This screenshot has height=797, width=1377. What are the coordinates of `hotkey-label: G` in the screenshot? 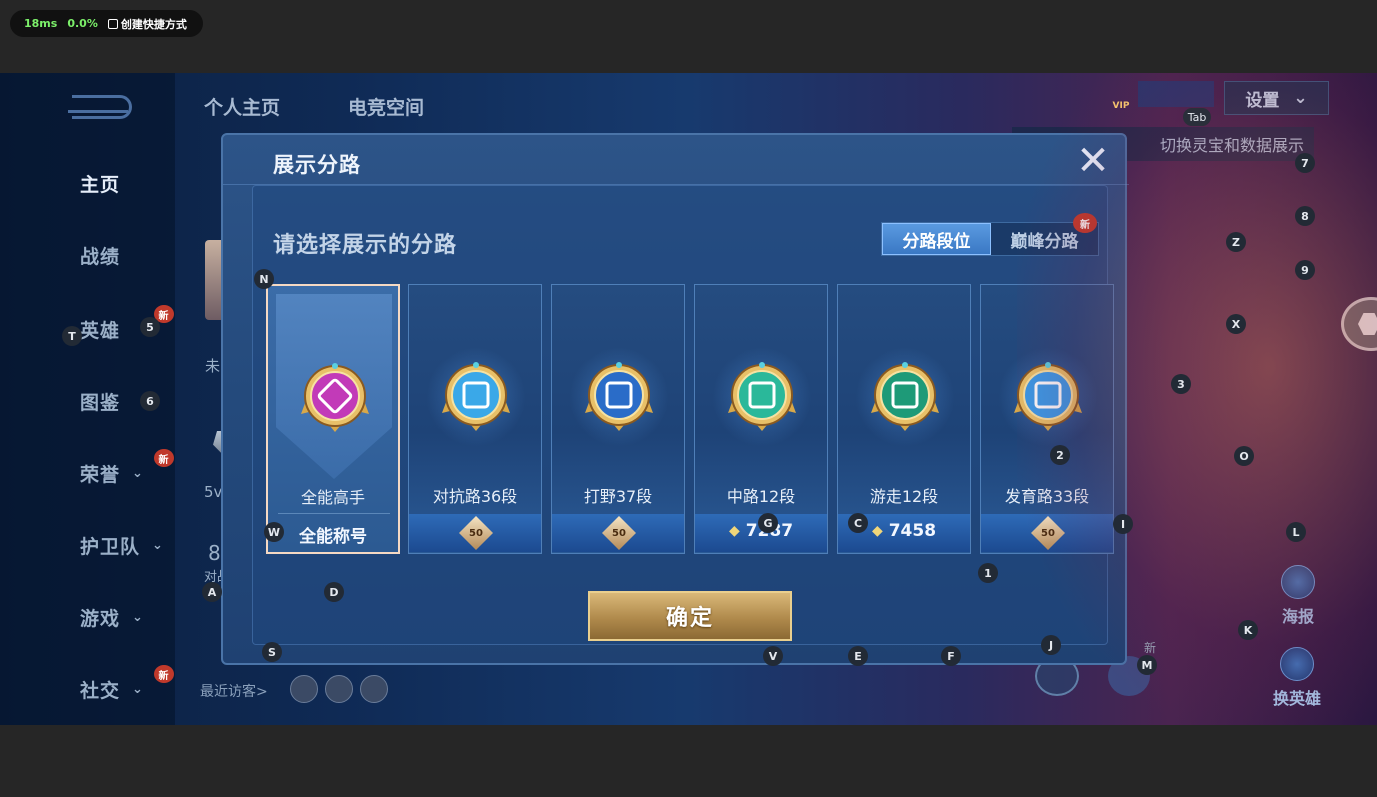 It's located at (768, 523).